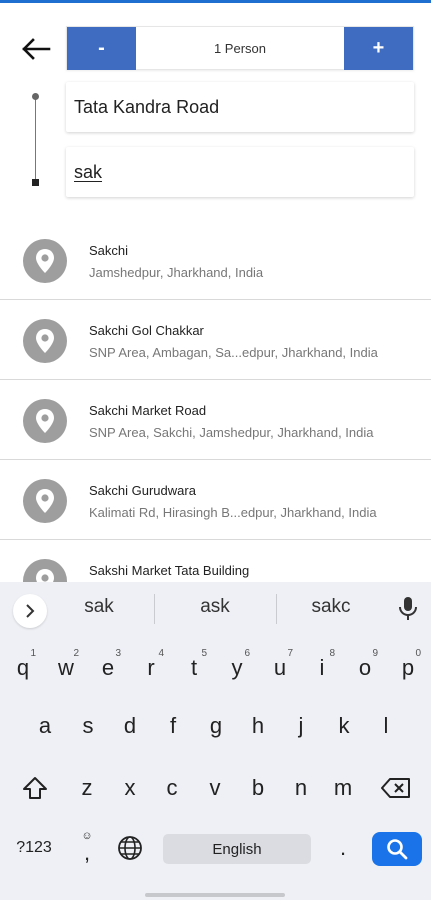 This screenshot has width=431, height=900. What do you see at coordinates (240, 107) in the screenshot?
I see `origin-input: Tata Kandra Road` at bounding box center [240, 107].